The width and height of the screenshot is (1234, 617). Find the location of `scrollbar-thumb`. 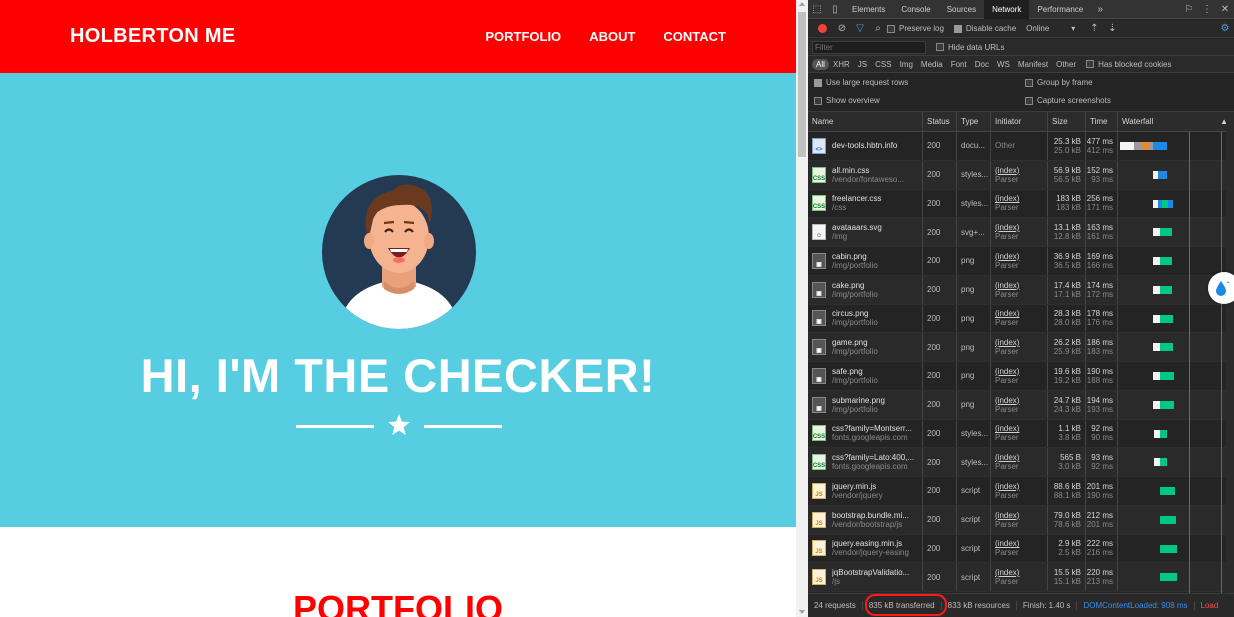

scrollbar-thumb is located at coordinates (802, 84).